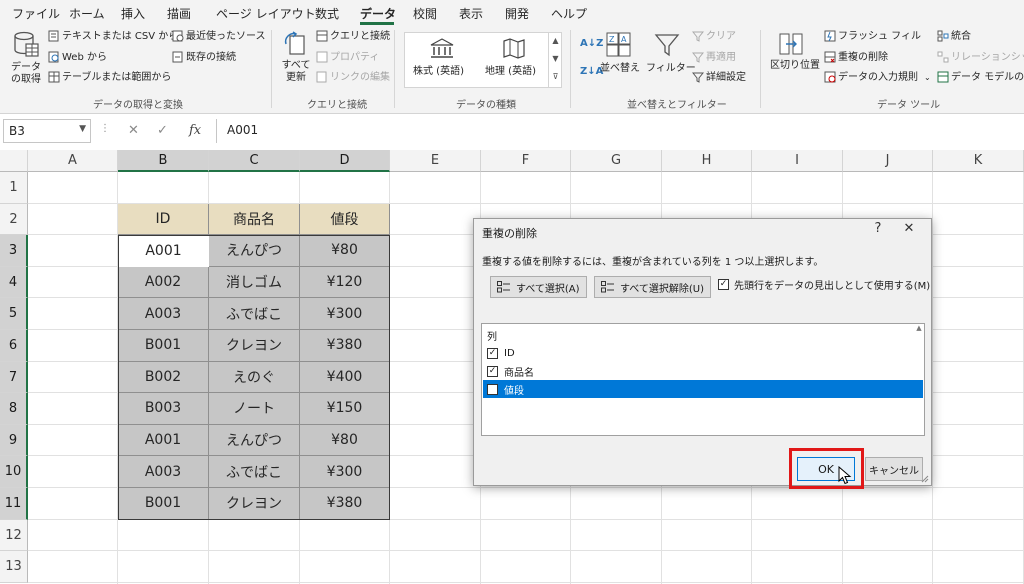 The width and height of the screenshot is (1024, 584). What do you see at coordinates (345, 282) in the screenshot?
I see `table-cell: ¥120` at bounding box center [345, 282].